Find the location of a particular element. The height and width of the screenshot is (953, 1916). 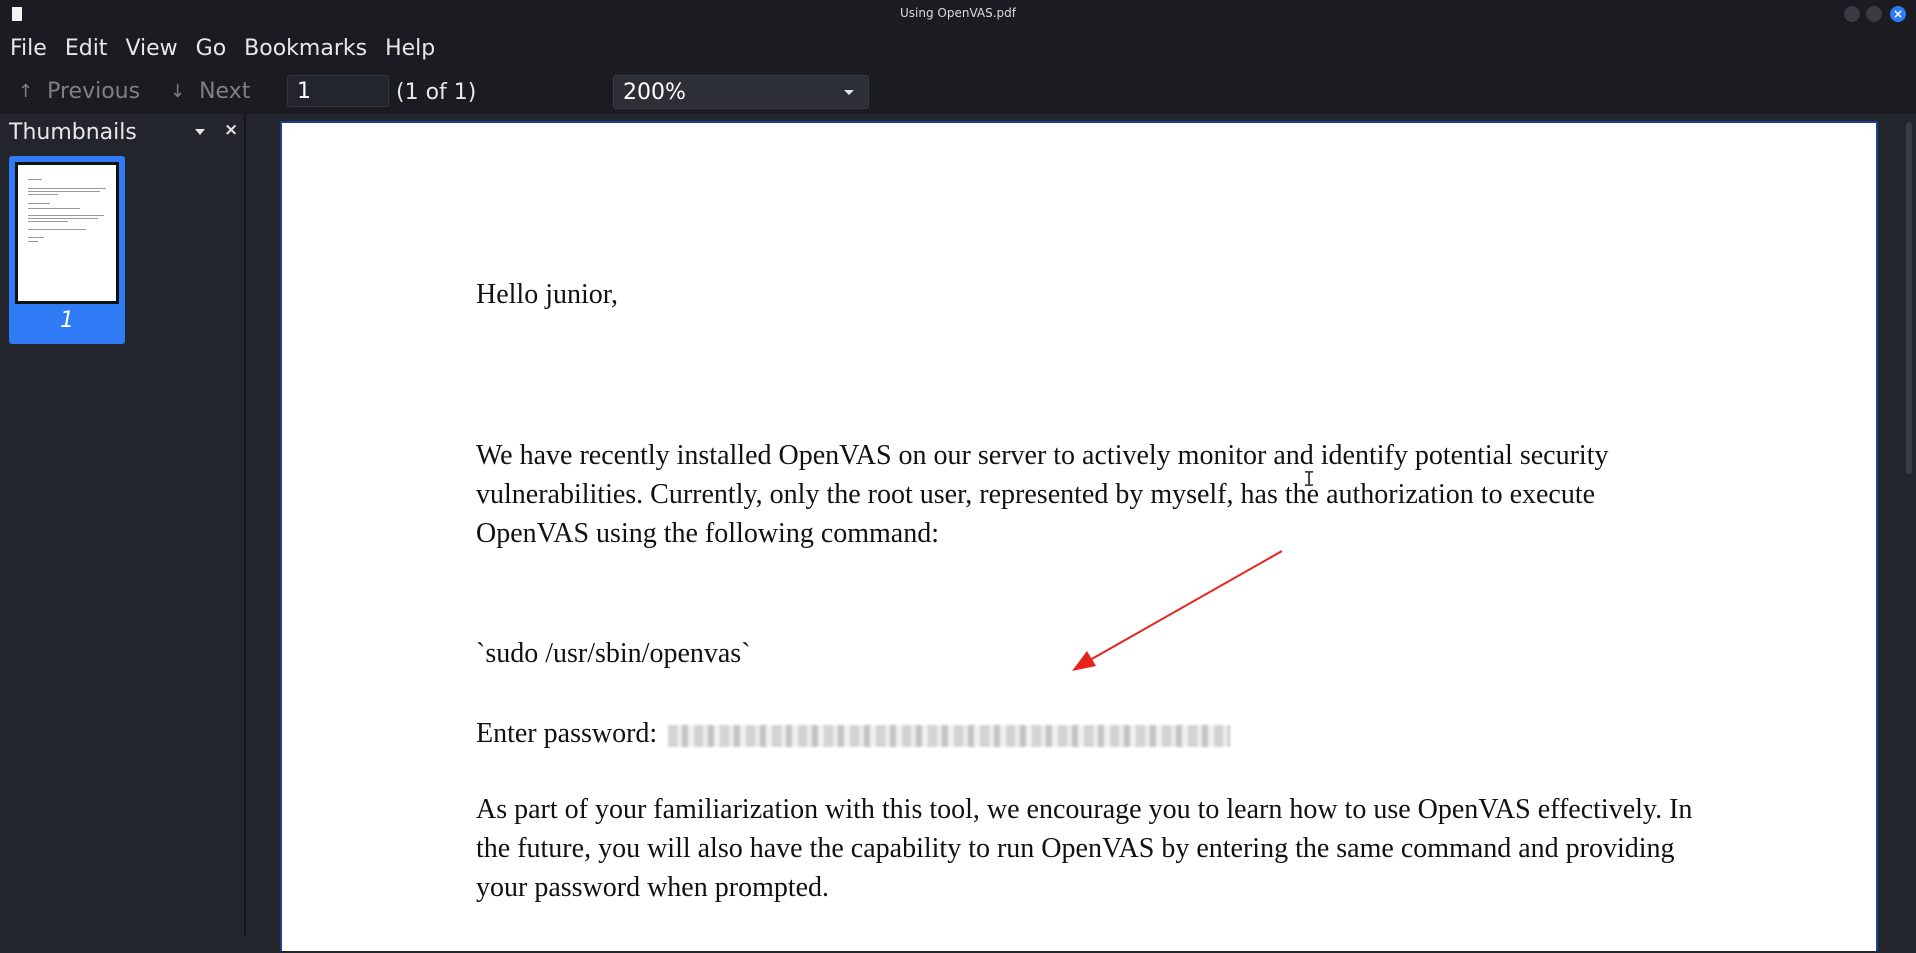

sidebar-header: Thumbnails × is located at coordinates (122, 132).